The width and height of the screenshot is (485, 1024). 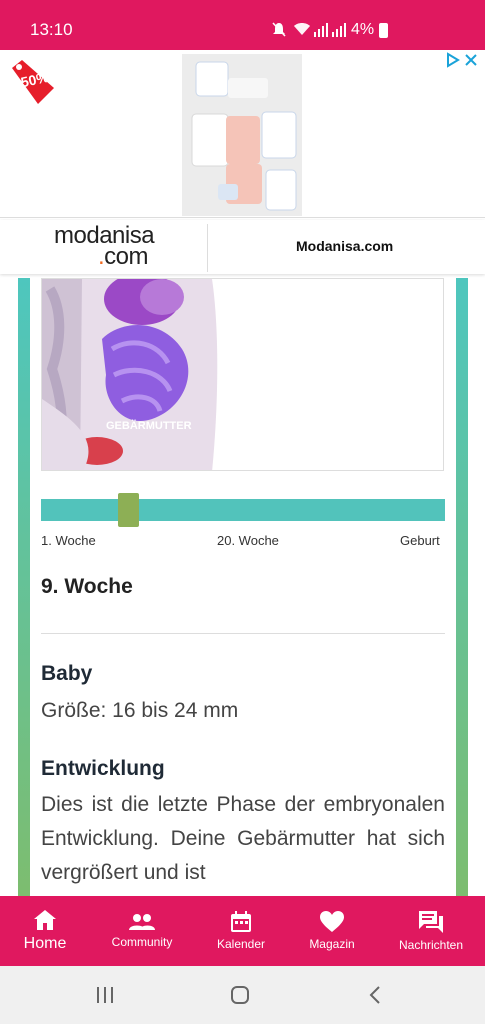 What do you see at coordinates (51, 29) in the screenshot?
I see `status-time: 13:10` at bounding box center [51, 29].